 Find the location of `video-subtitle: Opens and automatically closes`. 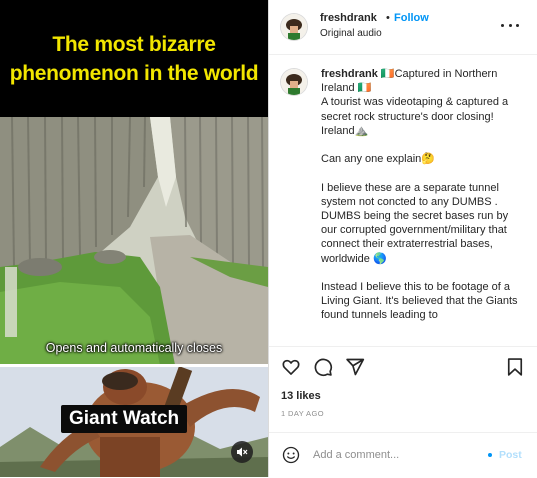

video-subtitle: Opens and automatically closes is located at coordinates (134, 348).